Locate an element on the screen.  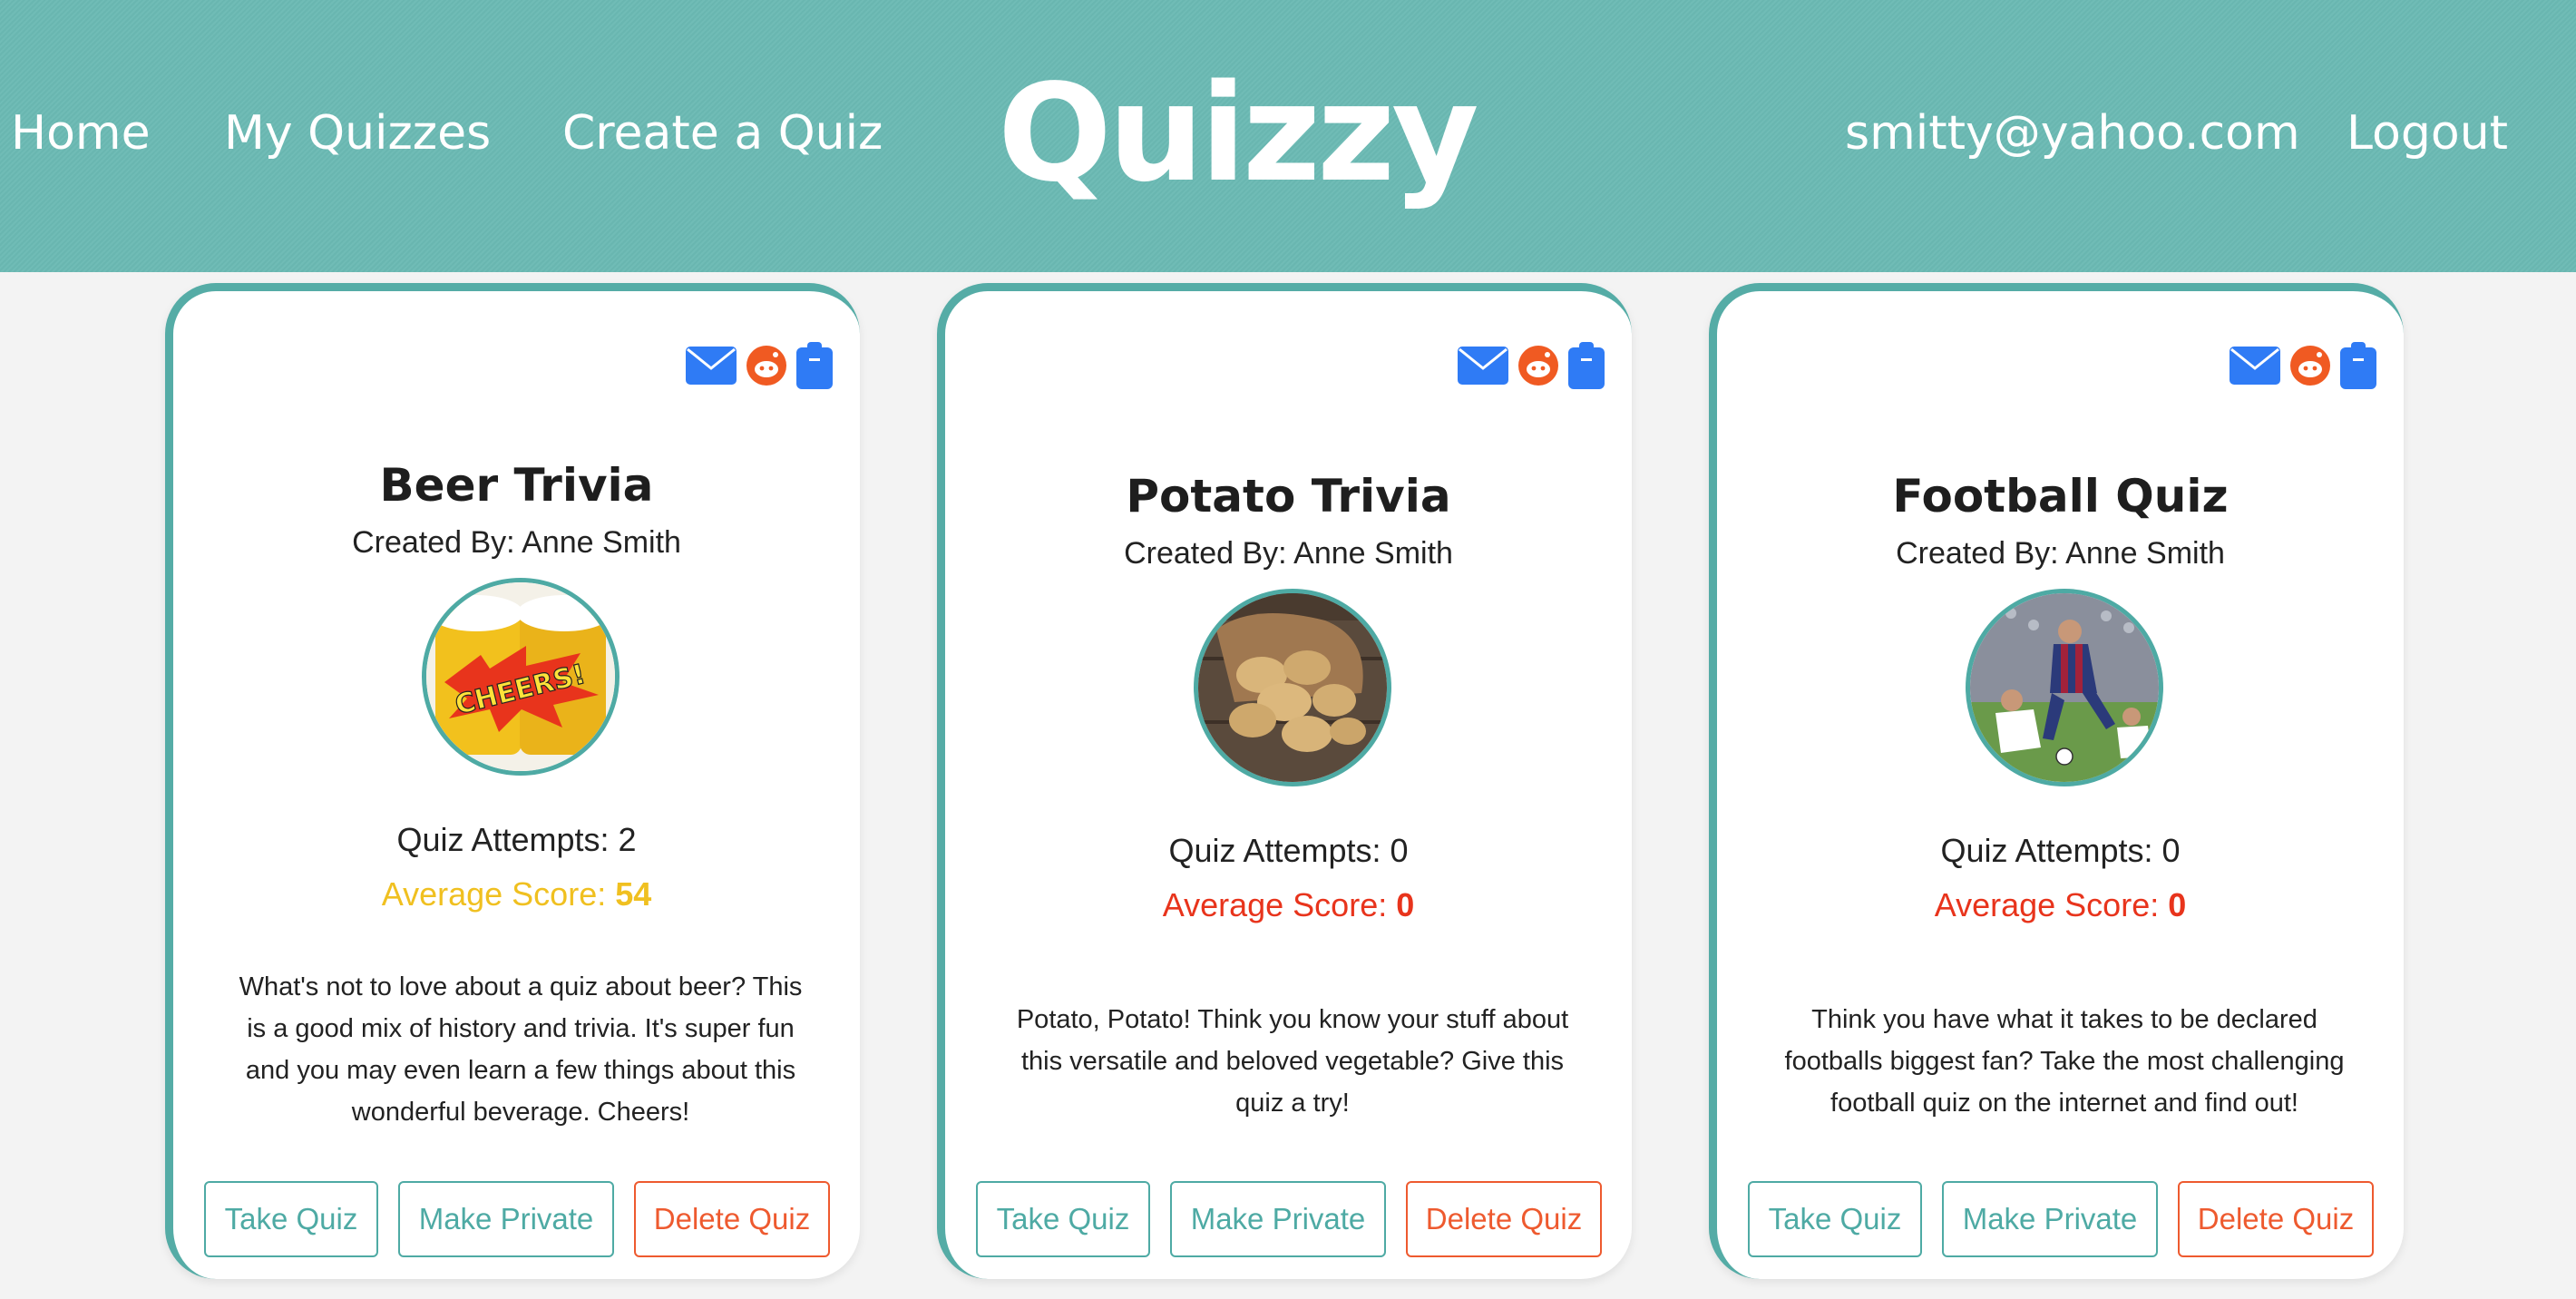
potatoes-in-sack-image is located at coordinates (1292, 687).